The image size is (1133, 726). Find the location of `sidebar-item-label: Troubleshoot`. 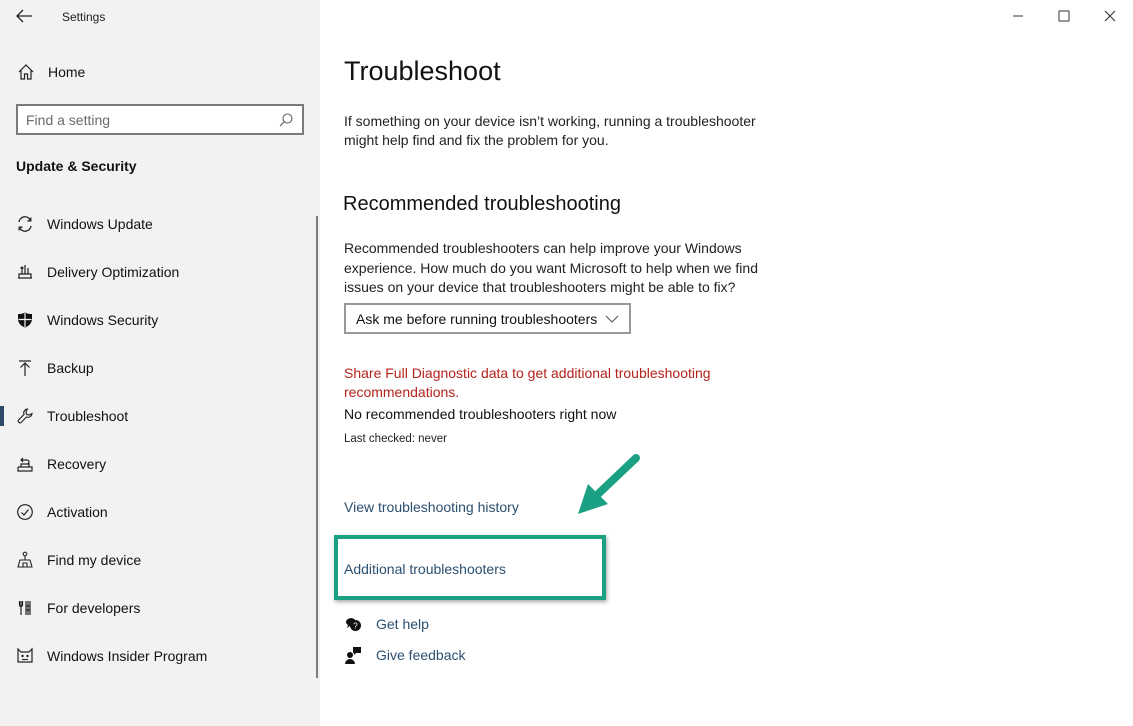

sidebar-item-label: Troubleshoot is located at coordinates (88, 416).